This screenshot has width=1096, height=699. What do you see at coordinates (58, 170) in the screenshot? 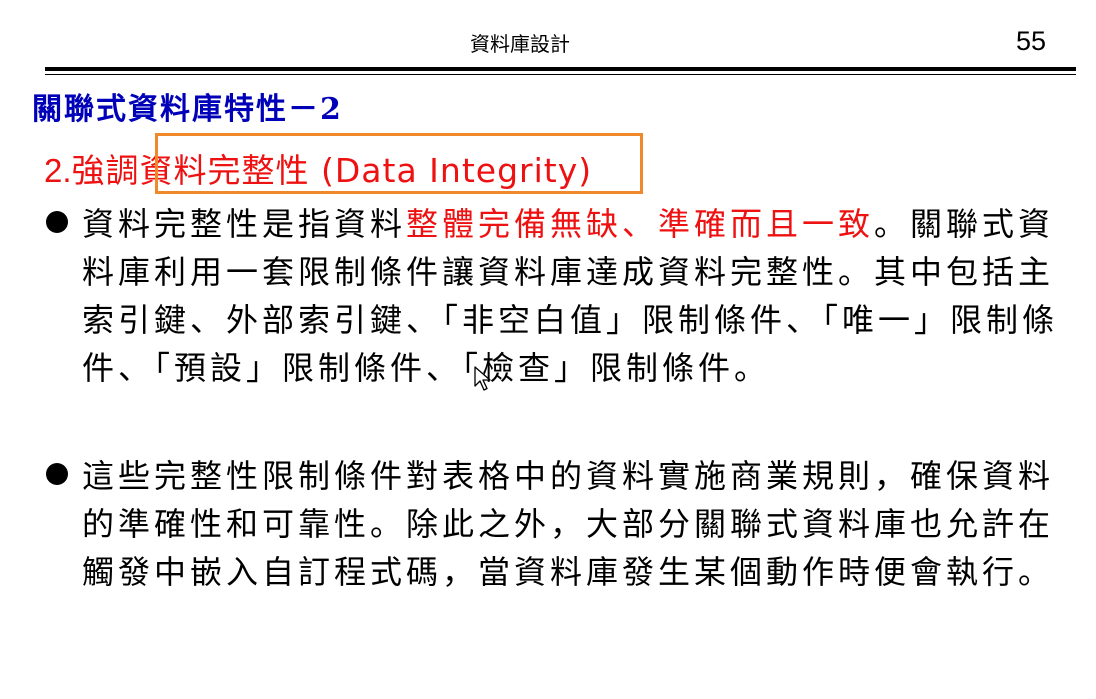
I see `subheading-number: 2.` at bounding box center [58, 170].